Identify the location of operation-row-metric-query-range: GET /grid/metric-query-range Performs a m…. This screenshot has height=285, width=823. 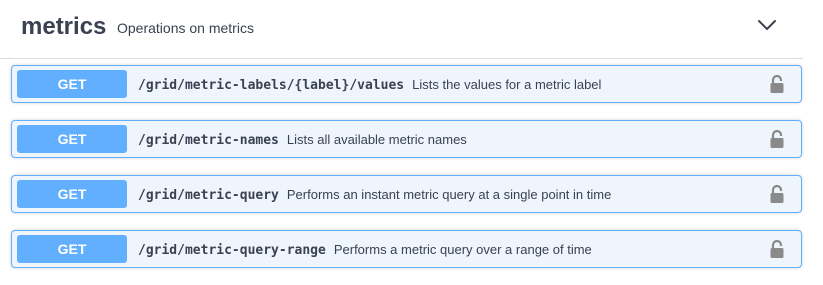
(406, 249).